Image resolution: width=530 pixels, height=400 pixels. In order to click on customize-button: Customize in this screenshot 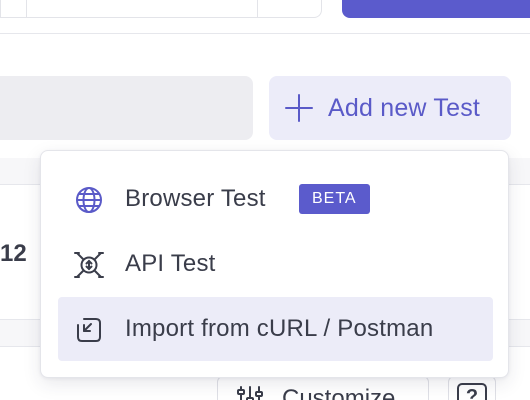, I will do `click(323, 388)`.